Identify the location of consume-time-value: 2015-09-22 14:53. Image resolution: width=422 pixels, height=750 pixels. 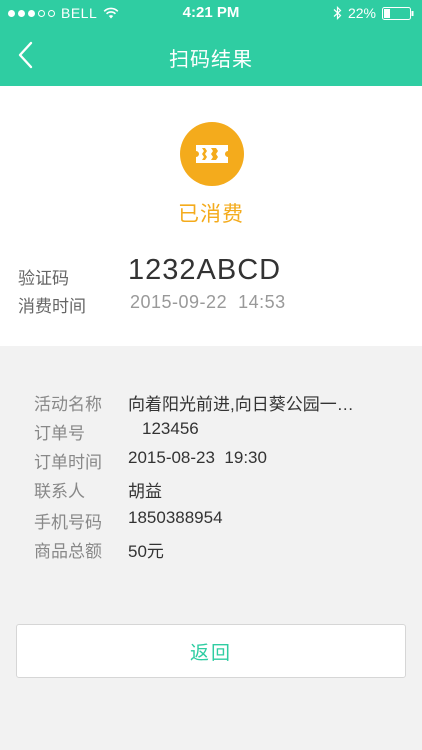
(208, 302).